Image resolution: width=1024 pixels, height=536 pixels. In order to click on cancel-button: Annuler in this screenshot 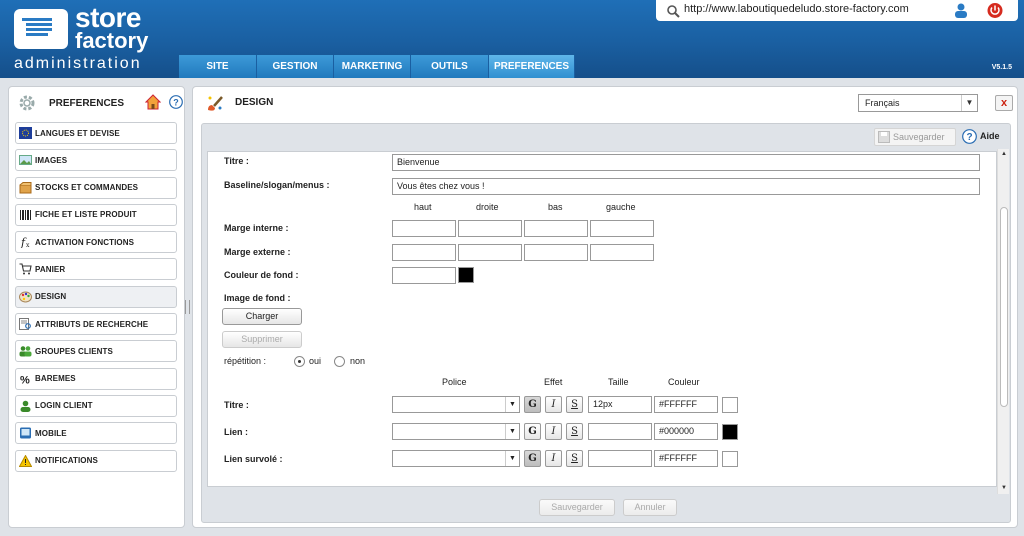, I will do `click(650, 507)`.